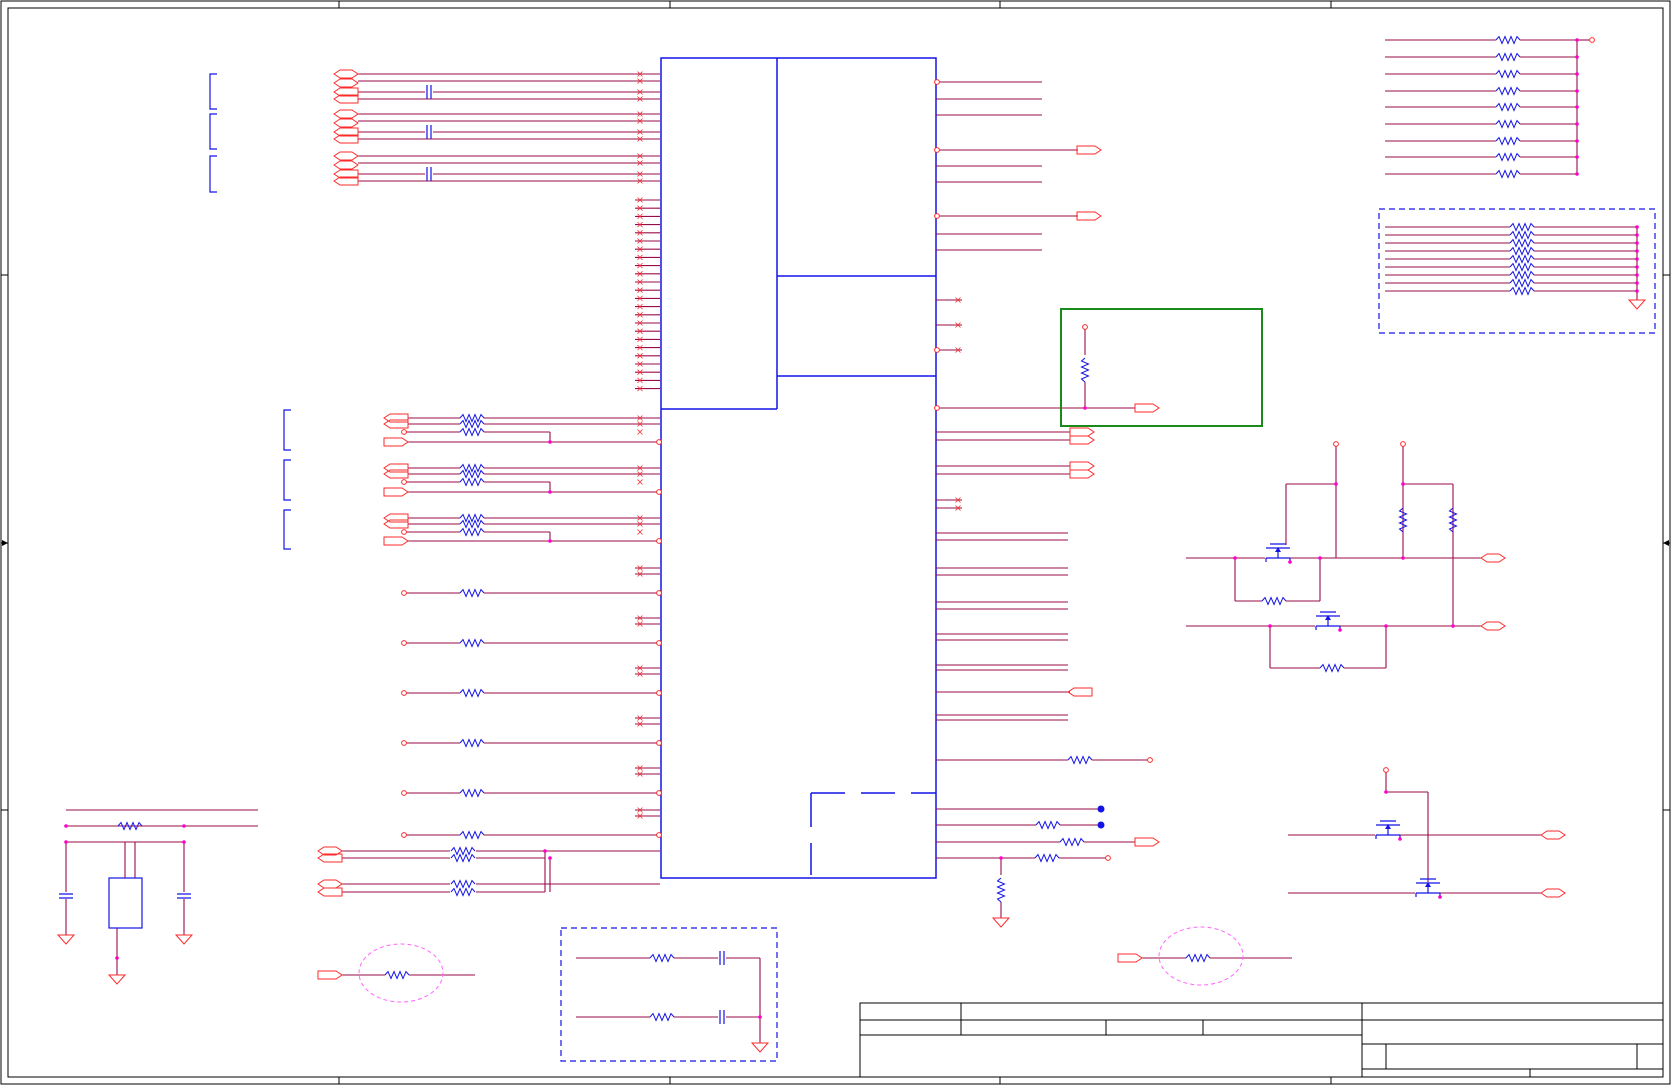 This screenshot has height=1091, width=1671. I want to click on frame-markers, so click(835, 543).